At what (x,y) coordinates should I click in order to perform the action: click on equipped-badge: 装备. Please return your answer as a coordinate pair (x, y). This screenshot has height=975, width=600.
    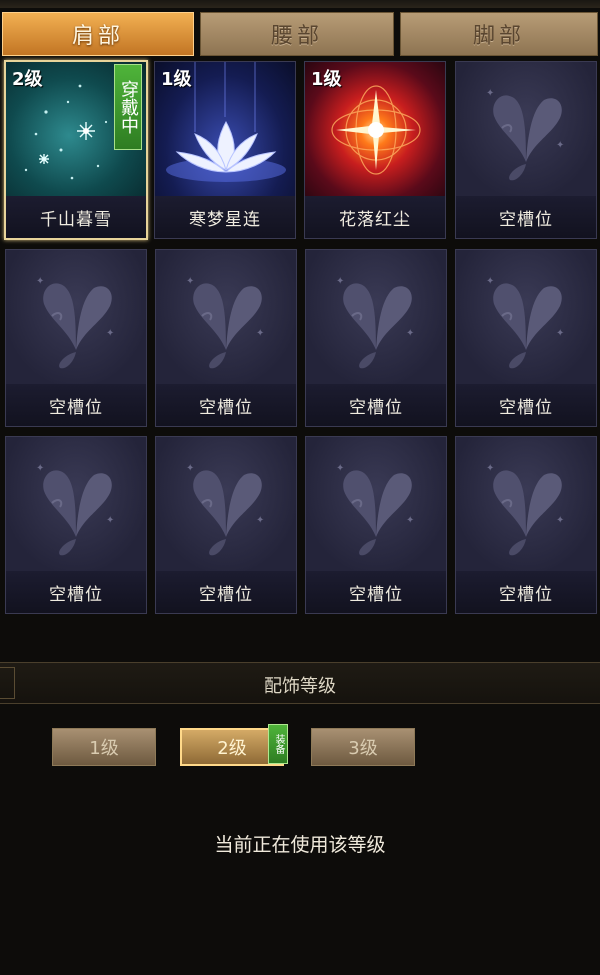
    Looking at the image, I should click on (278, 744).